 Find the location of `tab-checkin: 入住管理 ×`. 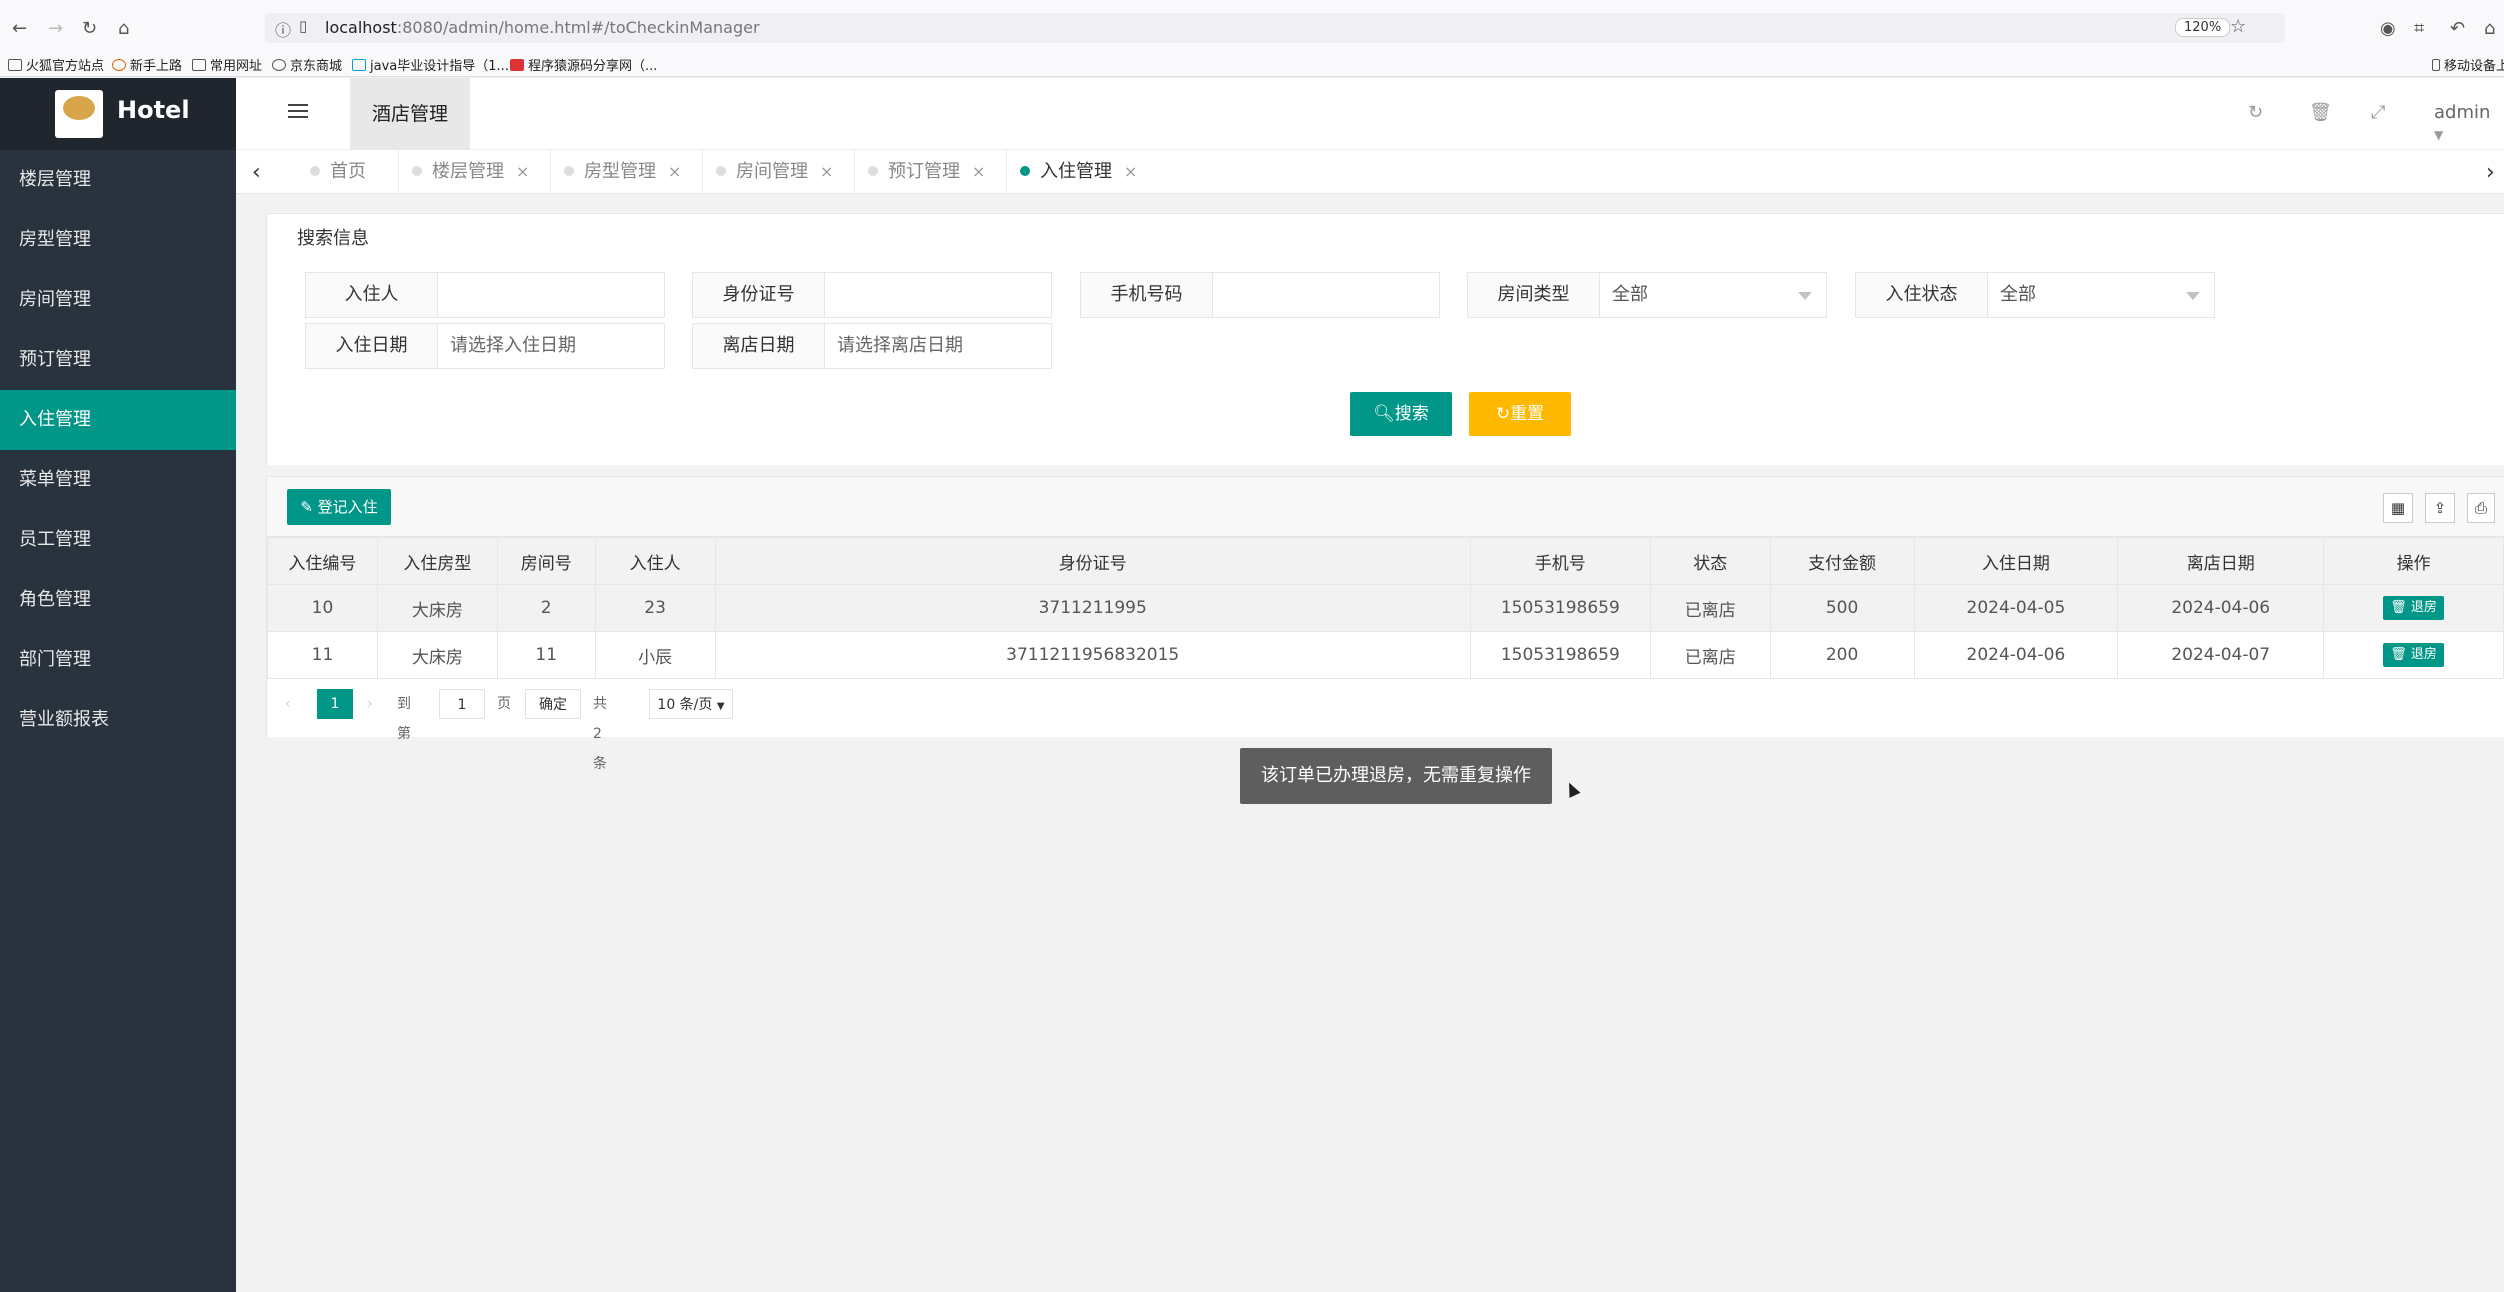

tab-checkin: 入住管理 × is located at coordinates (1078, 172).